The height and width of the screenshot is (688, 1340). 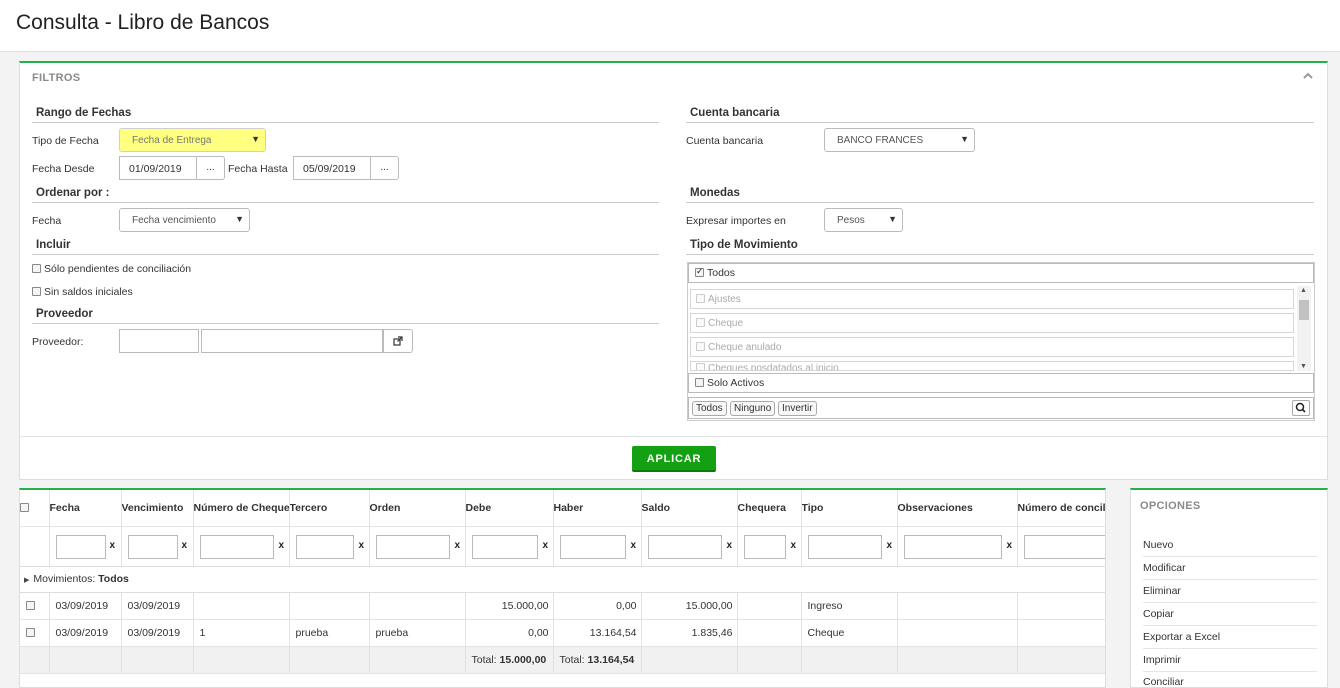 I want to click on search-button, so click(x=1301, y=408).